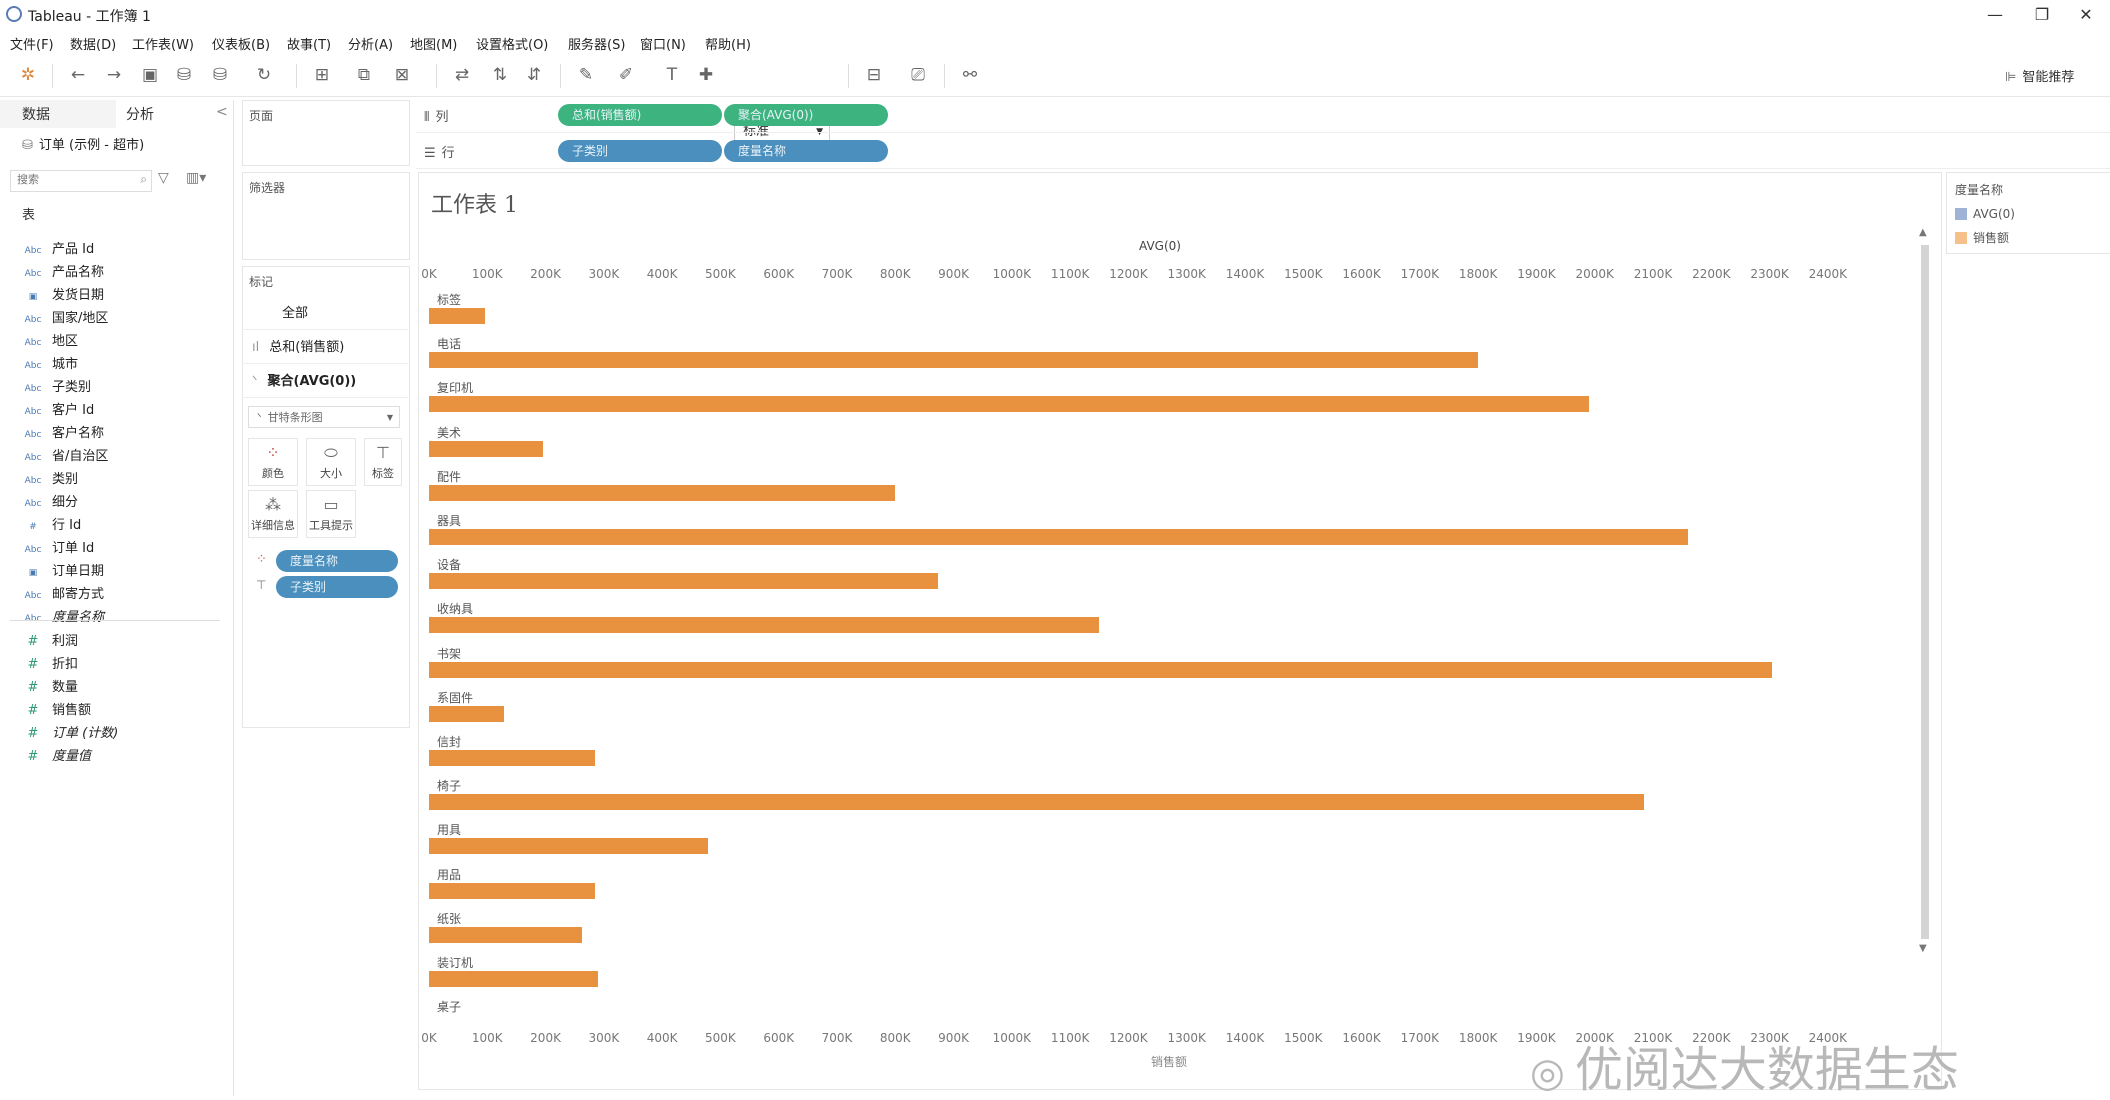 Image resolution: width=2110 pixels, height=1100 pixels. Describe the element at coordinates (163, 178) in the screenshot. I see `filter-icon: ▽` at that location.